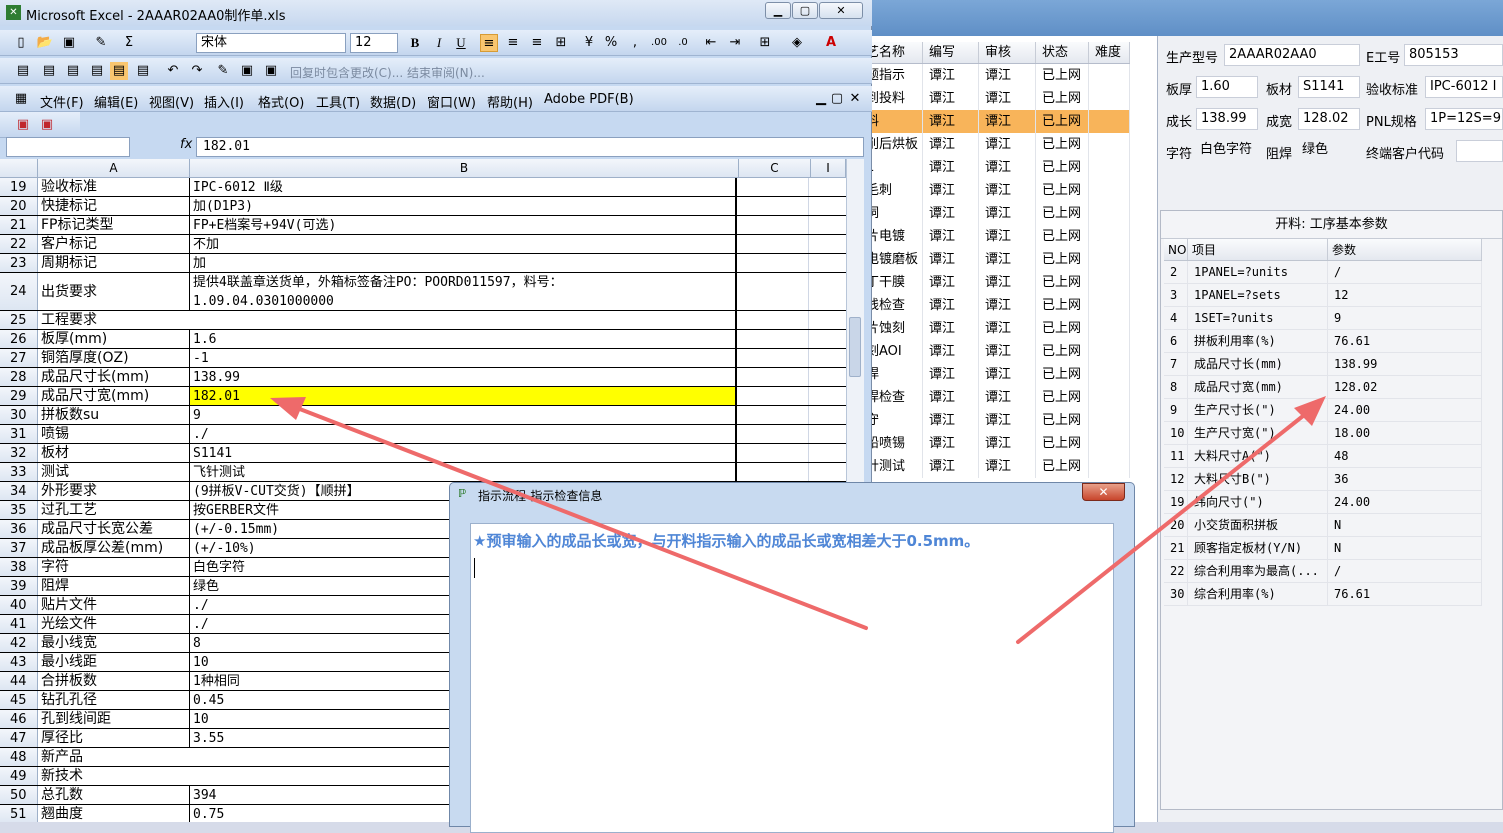 The height and width of the screenshot is (833, 1503). Describe the element at coordinates (463, 396) in the screenshot. I see `cell-b: 182.01` at that location.